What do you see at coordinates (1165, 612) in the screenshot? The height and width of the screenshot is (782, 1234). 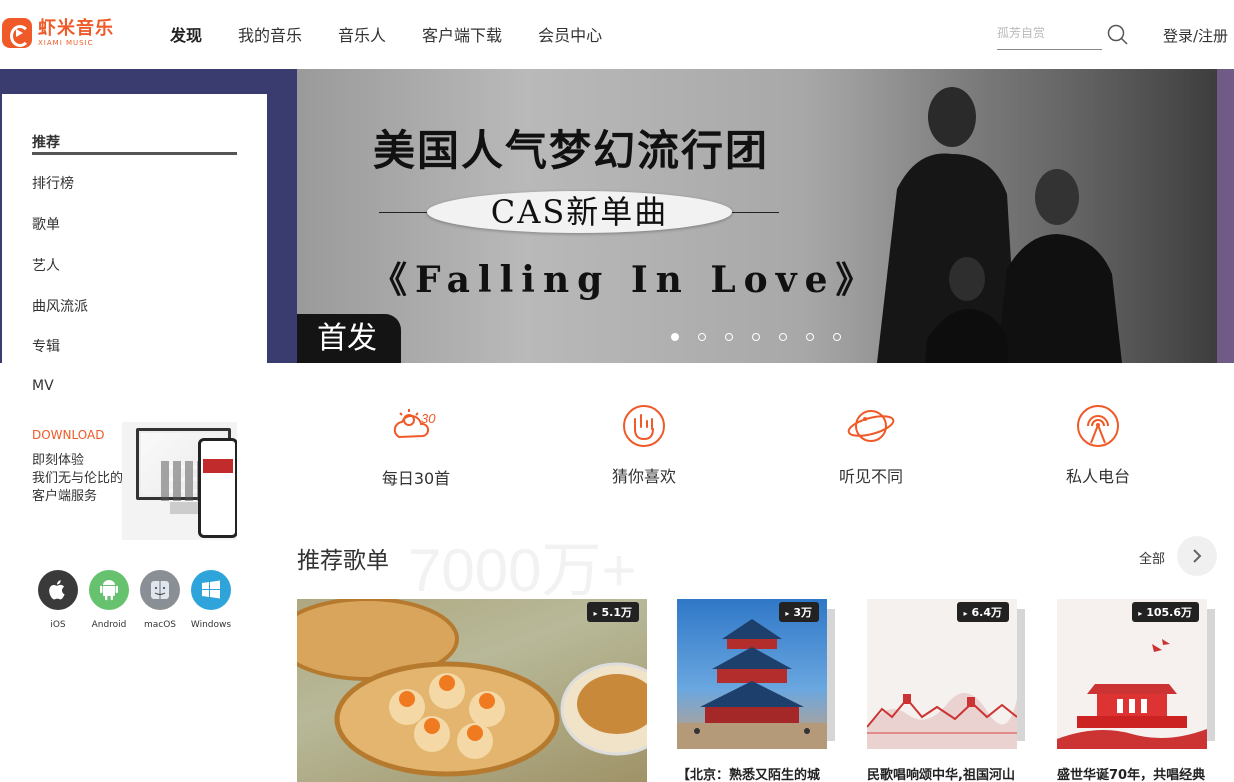 I see `play-count-badge: 105.6万` at bounding box center [1165, 612].